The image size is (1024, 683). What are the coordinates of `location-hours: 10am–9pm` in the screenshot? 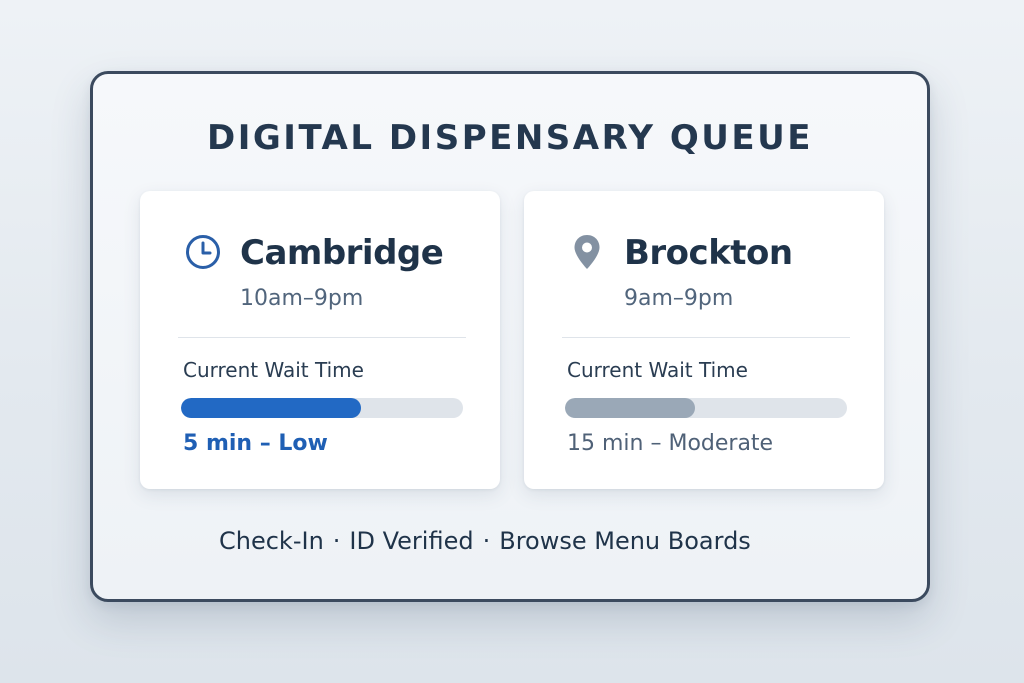 It's located at (302, 298).